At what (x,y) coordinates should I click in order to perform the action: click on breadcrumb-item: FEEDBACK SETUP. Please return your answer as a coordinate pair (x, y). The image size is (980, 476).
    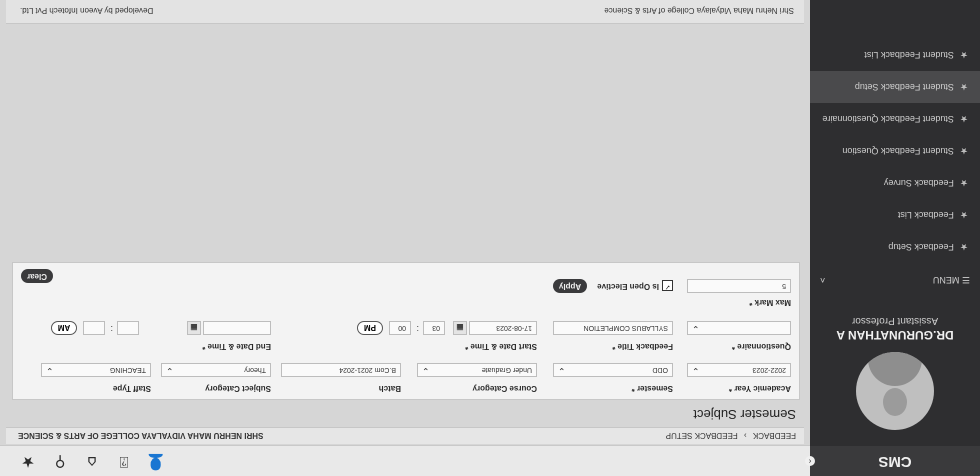
    Looking at the image, I should click on (702, 435).